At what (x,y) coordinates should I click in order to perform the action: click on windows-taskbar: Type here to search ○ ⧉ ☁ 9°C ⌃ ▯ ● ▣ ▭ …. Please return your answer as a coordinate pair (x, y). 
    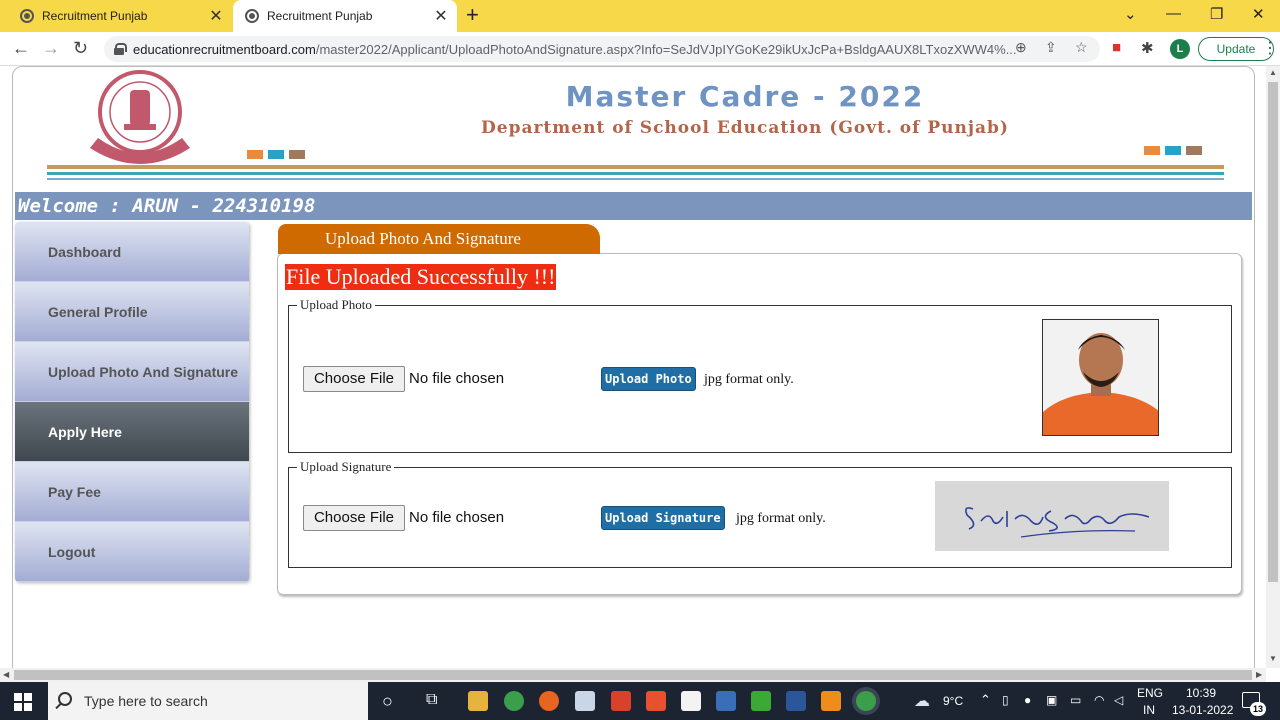
    Looking at the image, I should click on (640, 701).